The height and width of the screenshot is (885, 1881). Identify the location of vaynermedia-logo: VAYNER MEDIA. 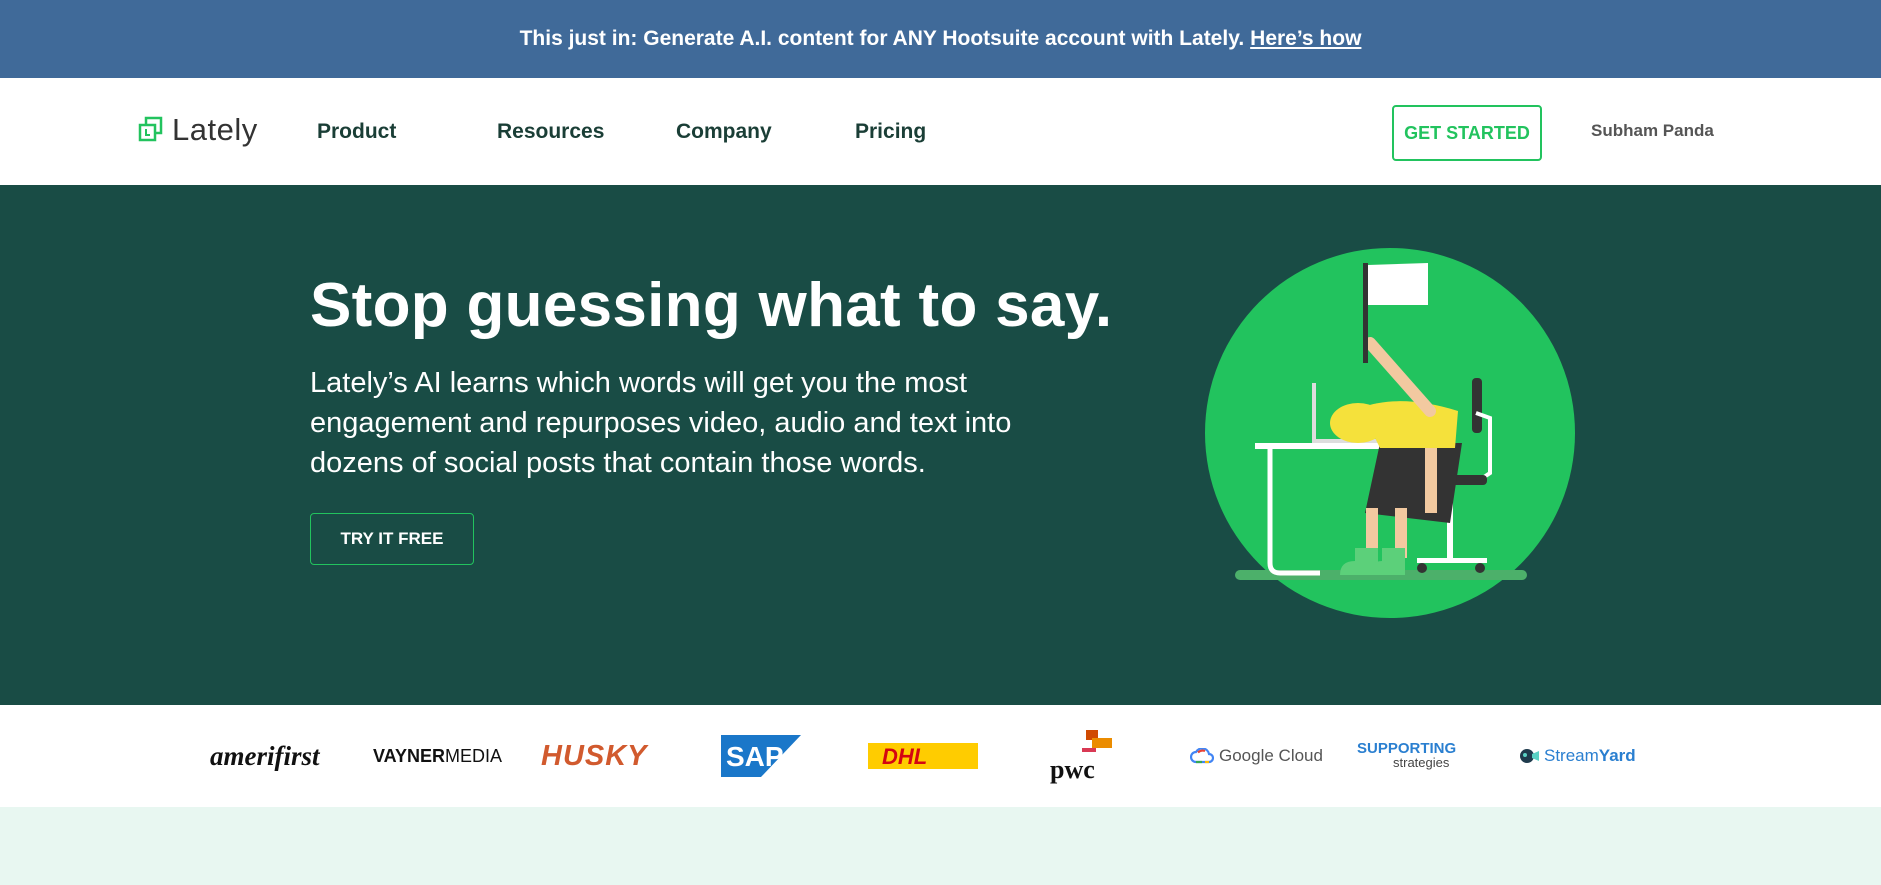
(437, 756).